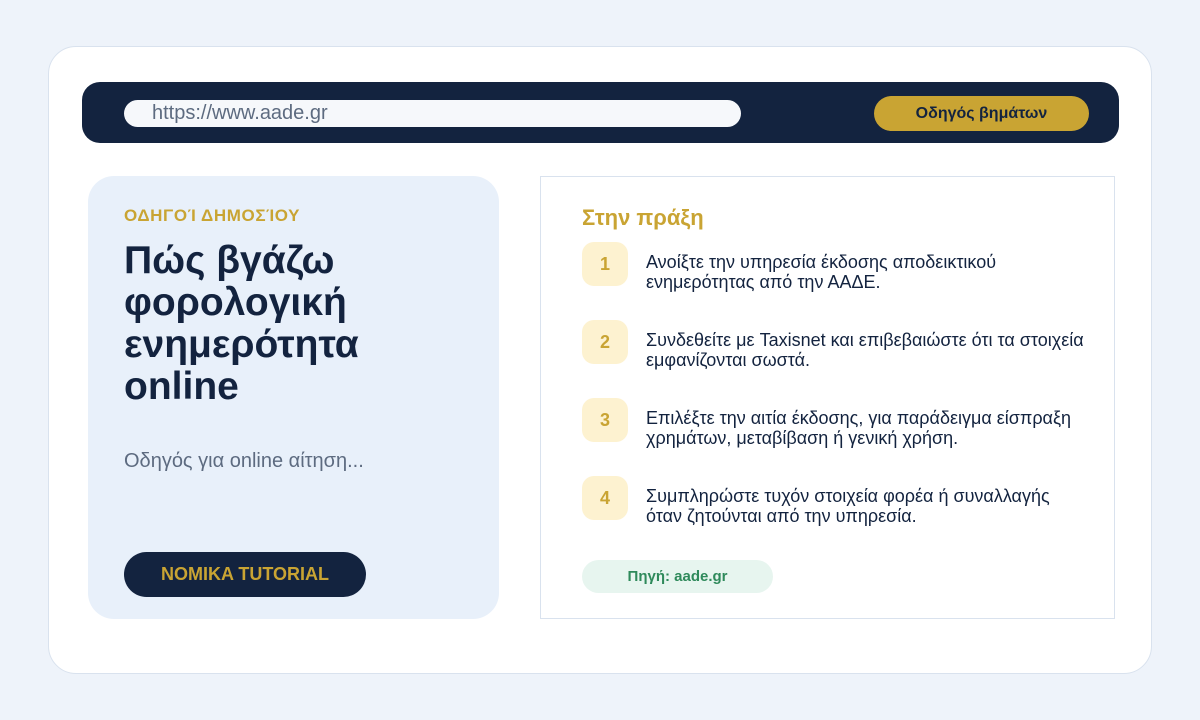 This screenshot has width=1200, height=720. Describe the element at coordinates (981, 113) in the screenshot. I see `step-guide-button: Οδηγός βημάτων` at that location.